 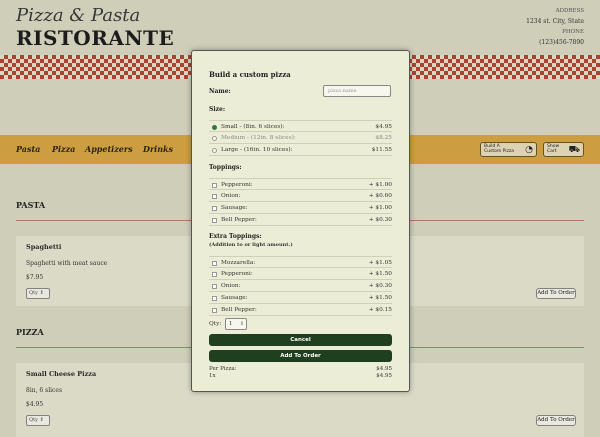 What do you see at coordinates (300, 196) in the screenshot?
I see `topping-onion: Onion: + $0.60` at bounding box center [300, 196].